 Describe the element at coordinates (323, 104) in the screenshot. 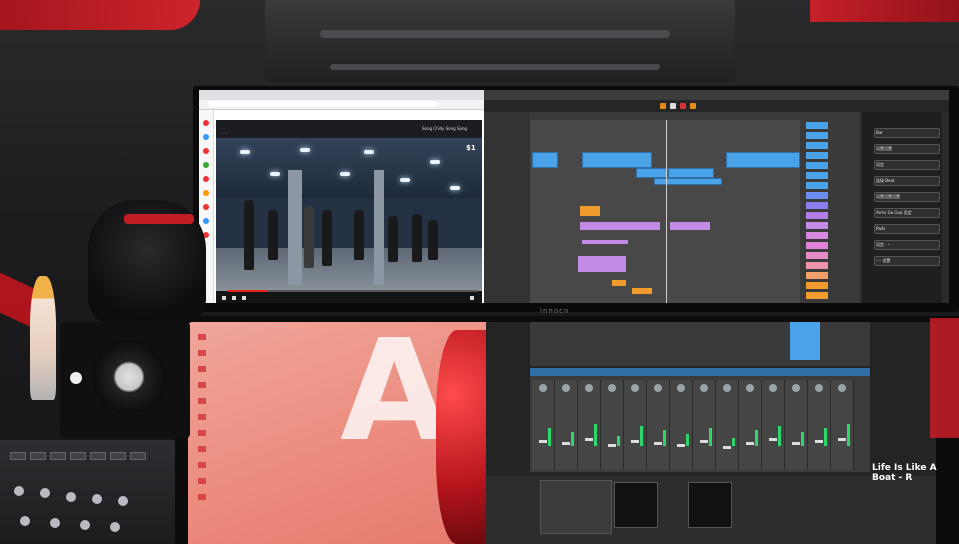

I see `address-bar` at that location.